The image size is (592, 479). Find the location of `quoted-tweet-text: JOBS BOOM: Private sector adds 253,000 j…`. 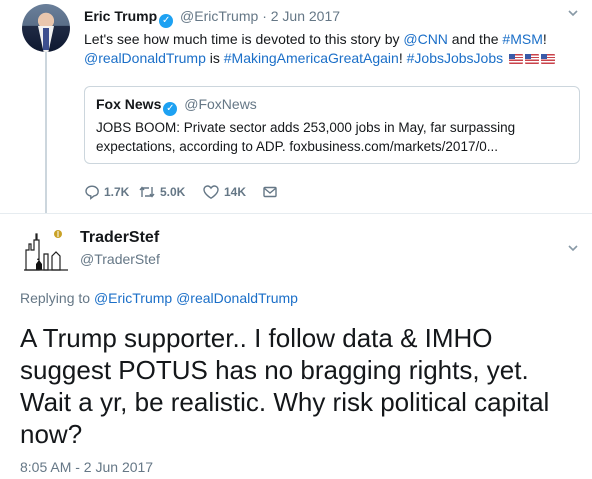

quoted-tweet-text: JOBS BOOM: Private sector adds 253,000 j… is located at coordinates (306, 137).